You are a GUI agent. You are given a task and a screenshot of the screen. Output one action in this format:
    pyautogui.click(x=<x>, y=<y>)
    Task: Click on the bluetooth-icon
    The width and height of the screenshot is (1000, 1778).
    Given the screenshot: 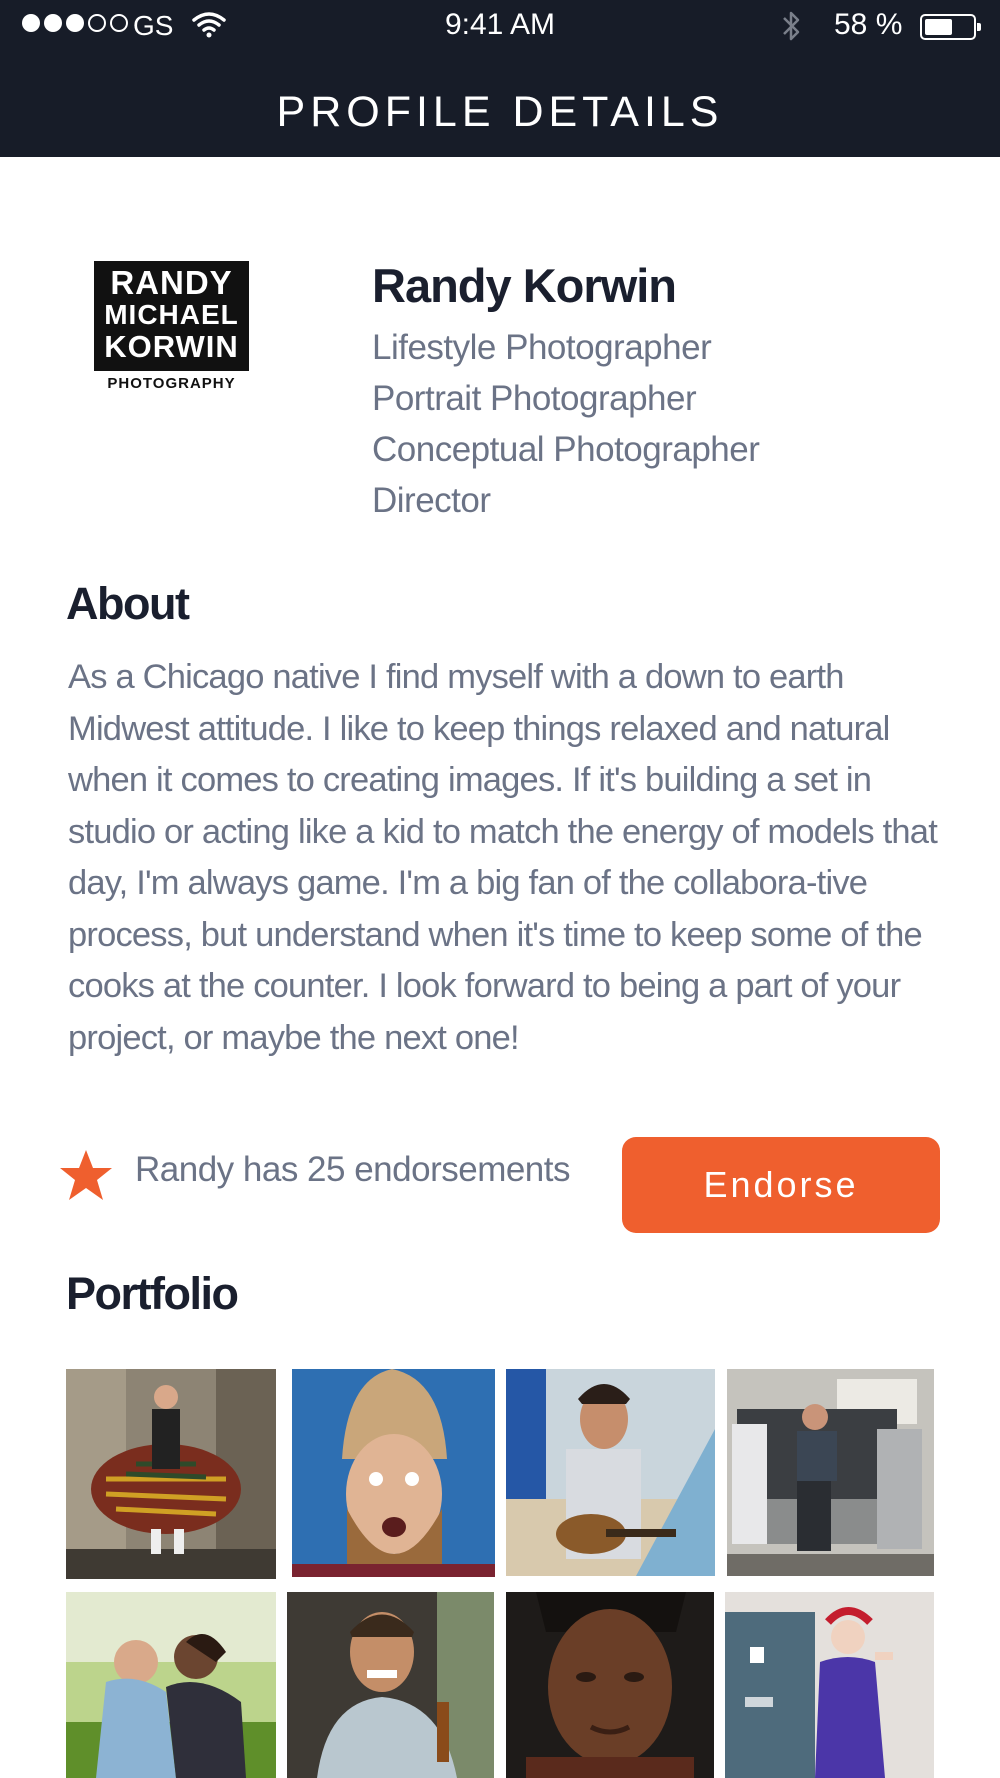 What is the action you would take?
    pyautogui.click(x=792, y=29)
    